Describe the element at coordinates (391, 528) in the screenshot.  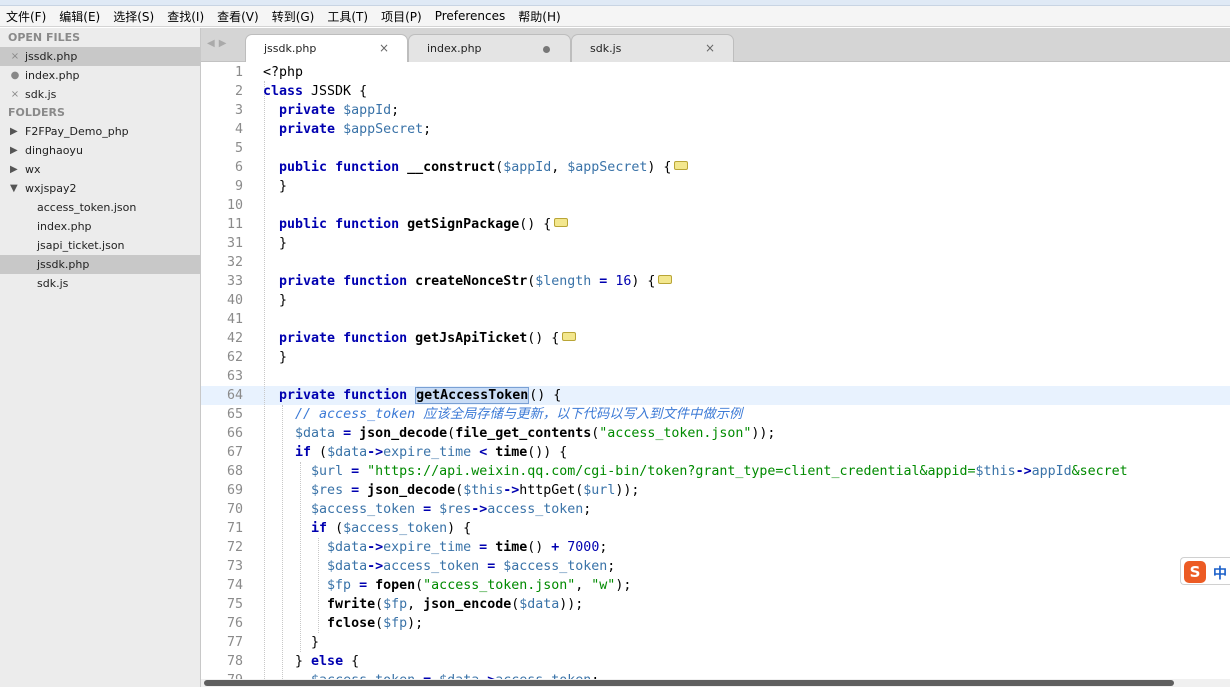
I see `code-line: if ($access_token) {` at that location.